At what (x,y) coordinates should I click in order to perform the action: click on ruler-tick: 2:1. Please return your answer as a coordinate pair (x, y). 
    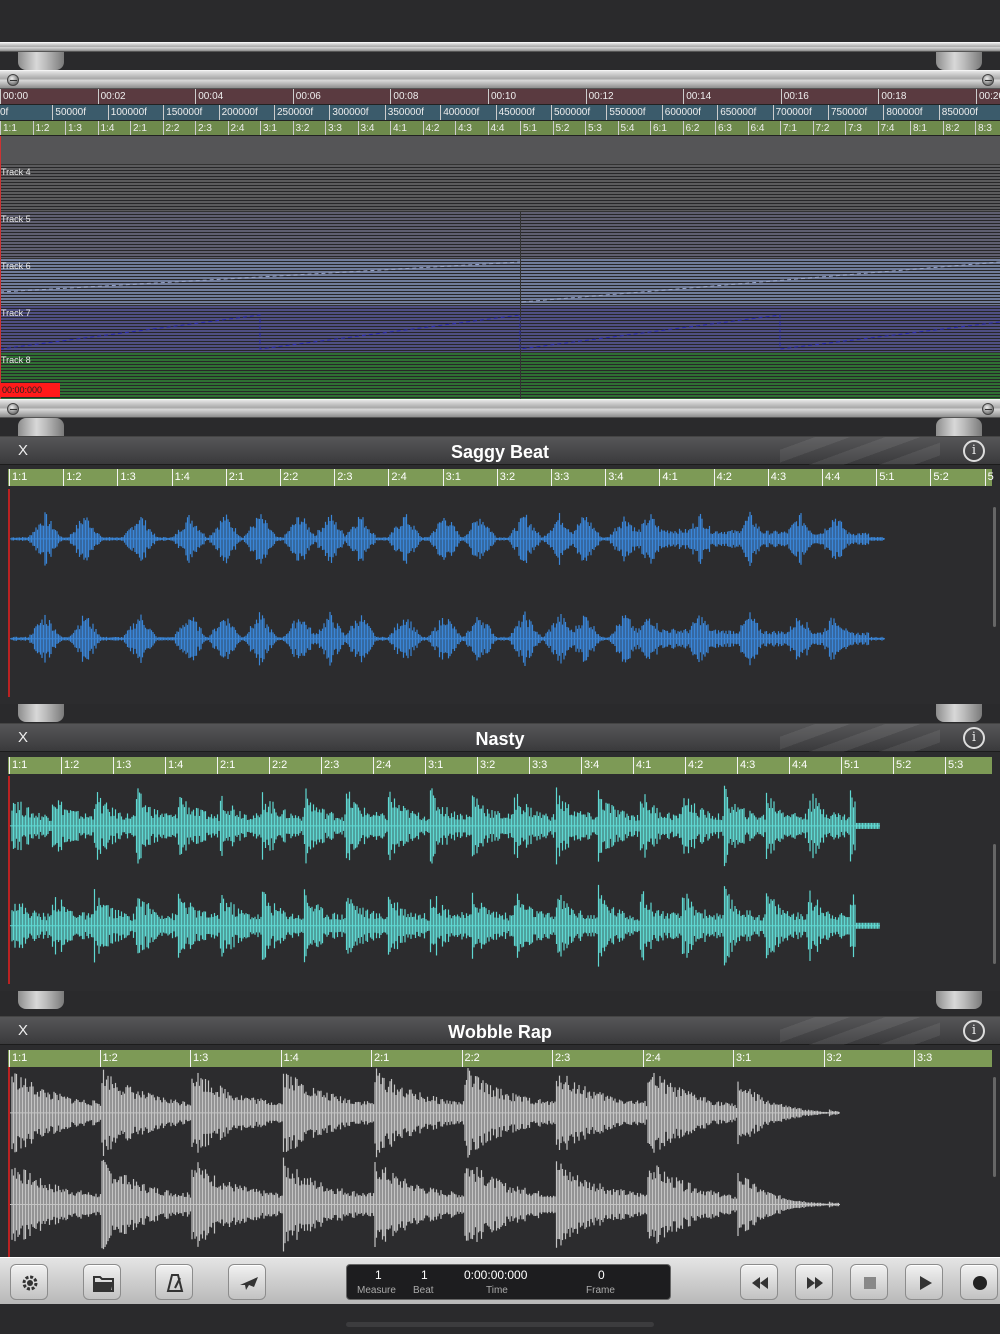
    Looking at the image, I should click on (138, 128).